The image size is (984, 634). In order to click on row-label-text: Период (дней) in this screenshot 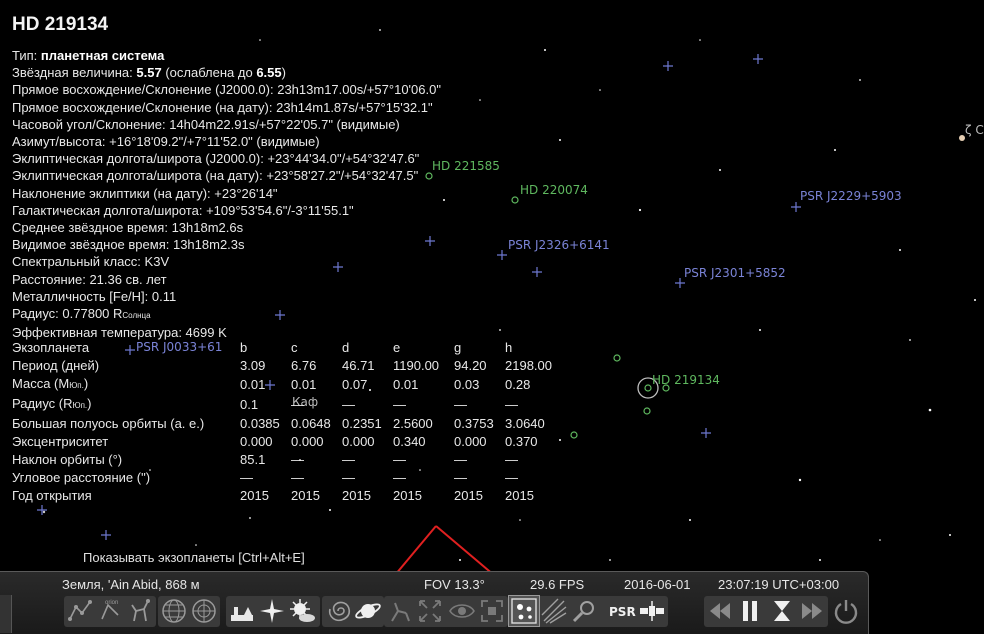, I will do `click(56, 365)`.